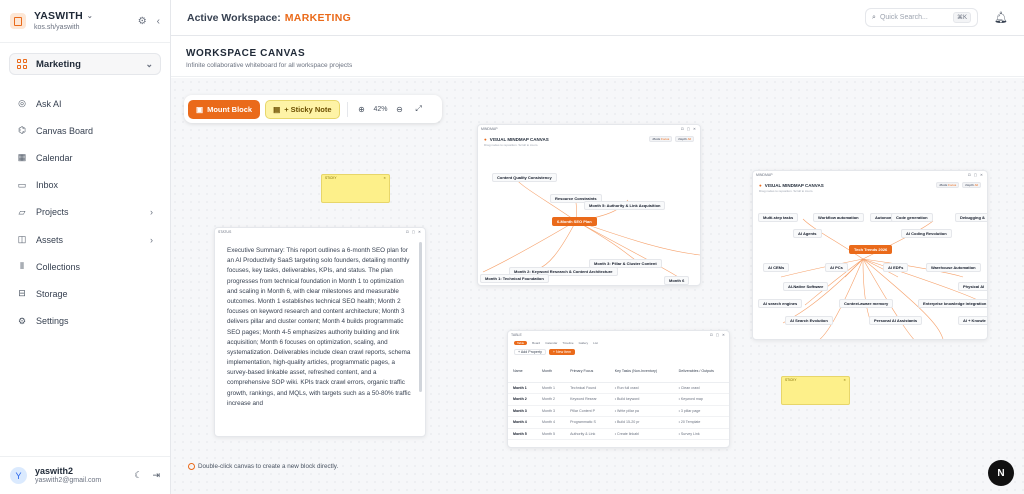 Image resolution: width=1024 pixels, height=494 pixels. Describe the element at coordinates (22, 211) in the screenshot. I see `folder-icon: ▱` at that location.